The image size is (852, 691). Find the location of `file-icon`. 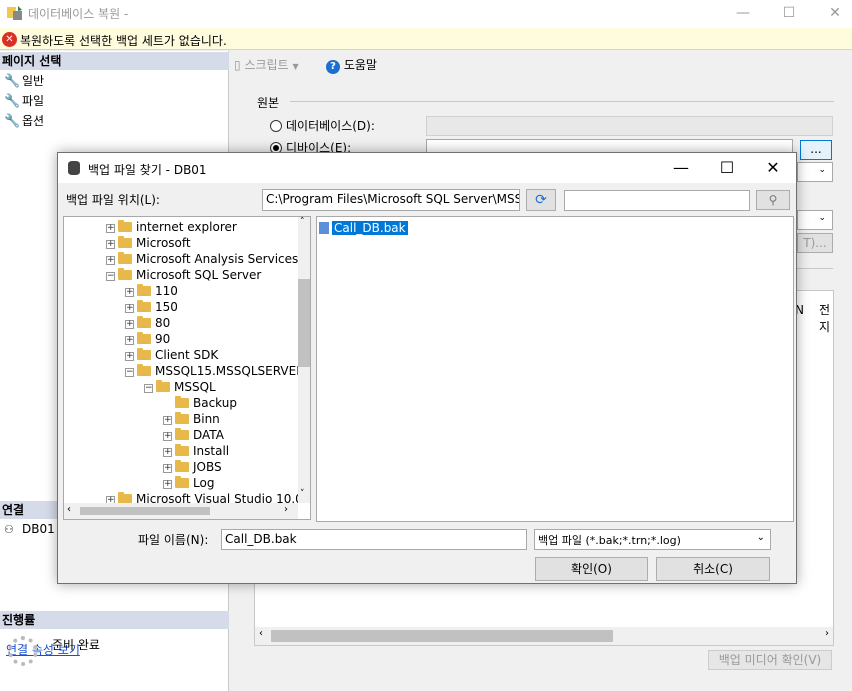

file-icon is located at coordinates (324, 228).